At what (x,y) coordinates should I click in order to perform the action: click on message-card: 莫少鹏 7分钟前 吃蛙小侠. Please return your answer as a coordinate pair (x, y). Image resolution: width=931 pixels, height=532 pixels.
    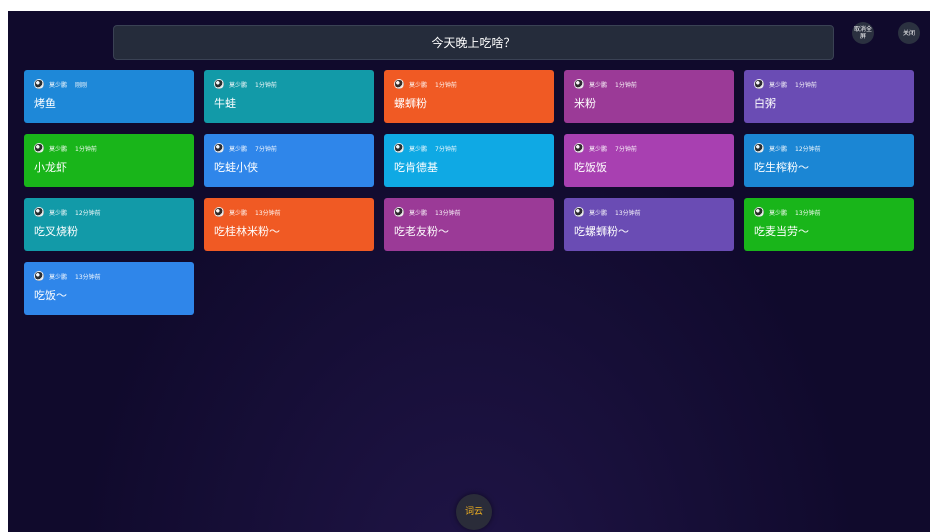
    Looking at the image, I should click on (289, 160).